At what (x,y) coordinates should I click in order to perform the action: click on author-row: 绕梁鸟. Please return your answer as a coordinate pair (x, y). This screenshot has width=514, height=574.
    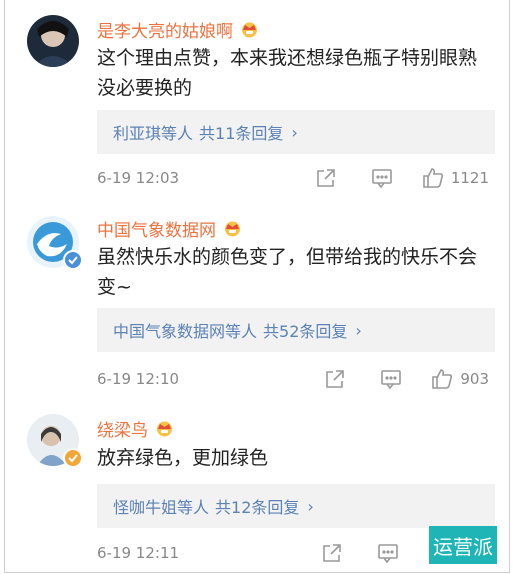
    Looking at the image, I should click on (136, 428).